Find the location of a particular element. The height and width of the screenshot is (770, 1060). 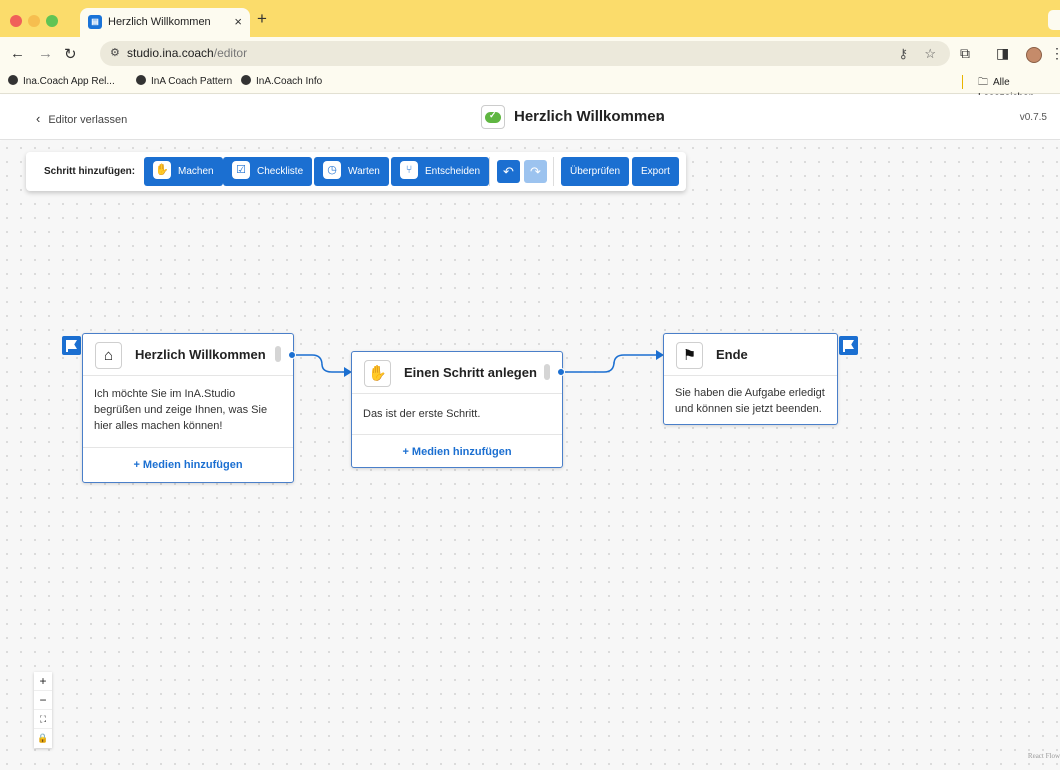

node-title: Ende is located at coordinates (732, 354).